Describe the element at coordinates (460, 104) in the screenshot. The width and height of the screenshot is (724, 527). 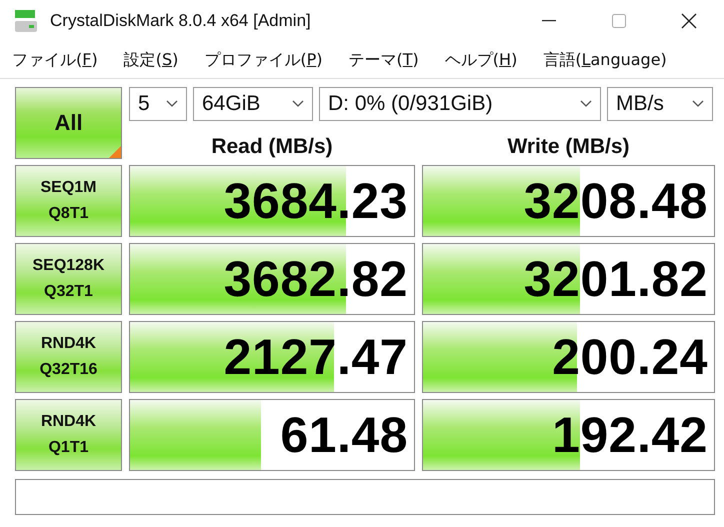
I see `dropdown: D: 0% (0/931GiB)` at that location.